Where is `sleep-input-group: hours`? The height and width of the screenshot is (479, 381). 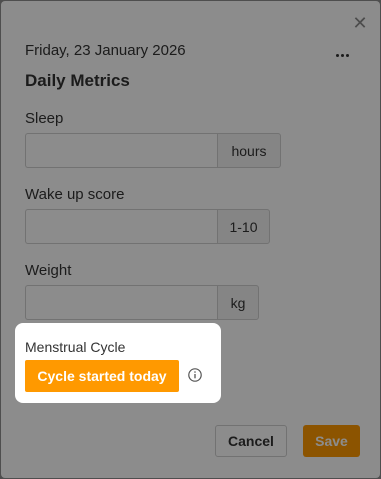 sleep-input-group: hours is located at coordinates (153, 150).